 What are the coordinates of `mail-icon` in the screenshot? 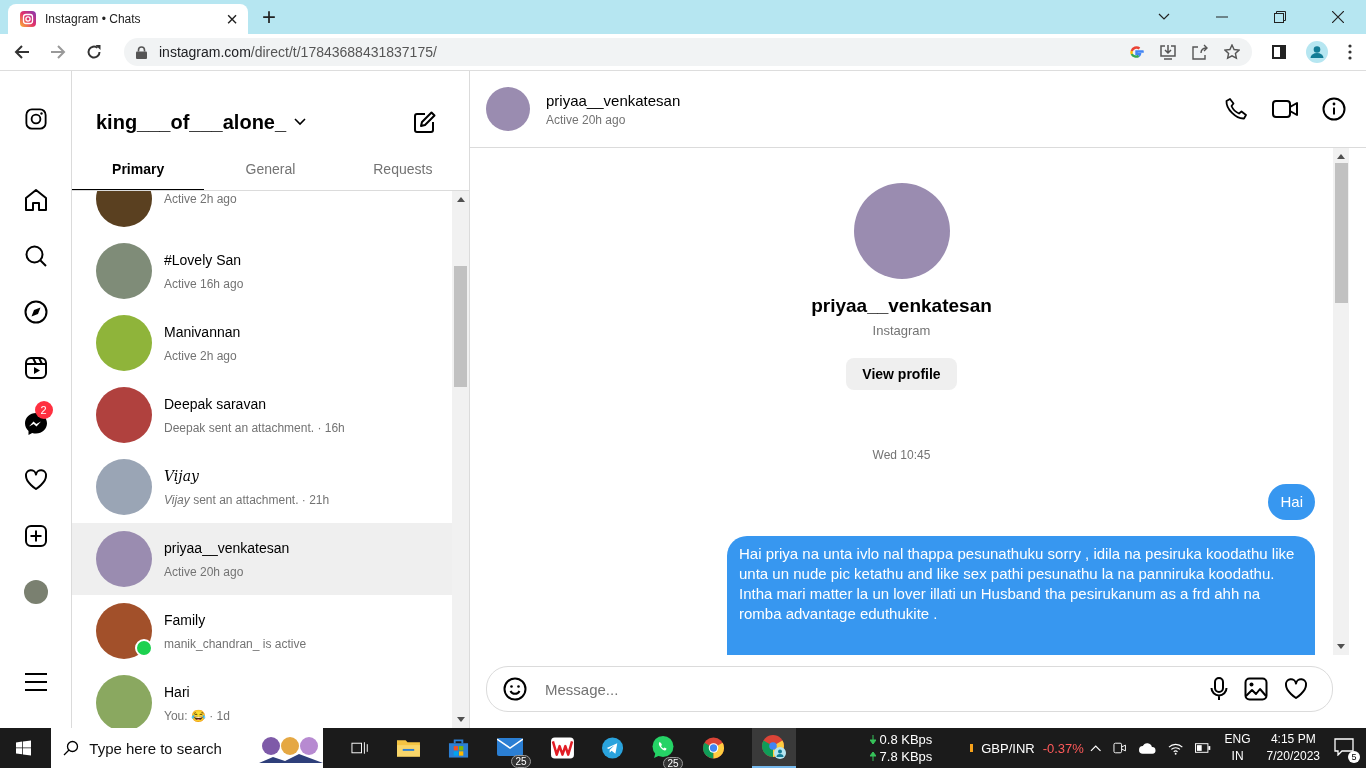 It's located at (509, 746).